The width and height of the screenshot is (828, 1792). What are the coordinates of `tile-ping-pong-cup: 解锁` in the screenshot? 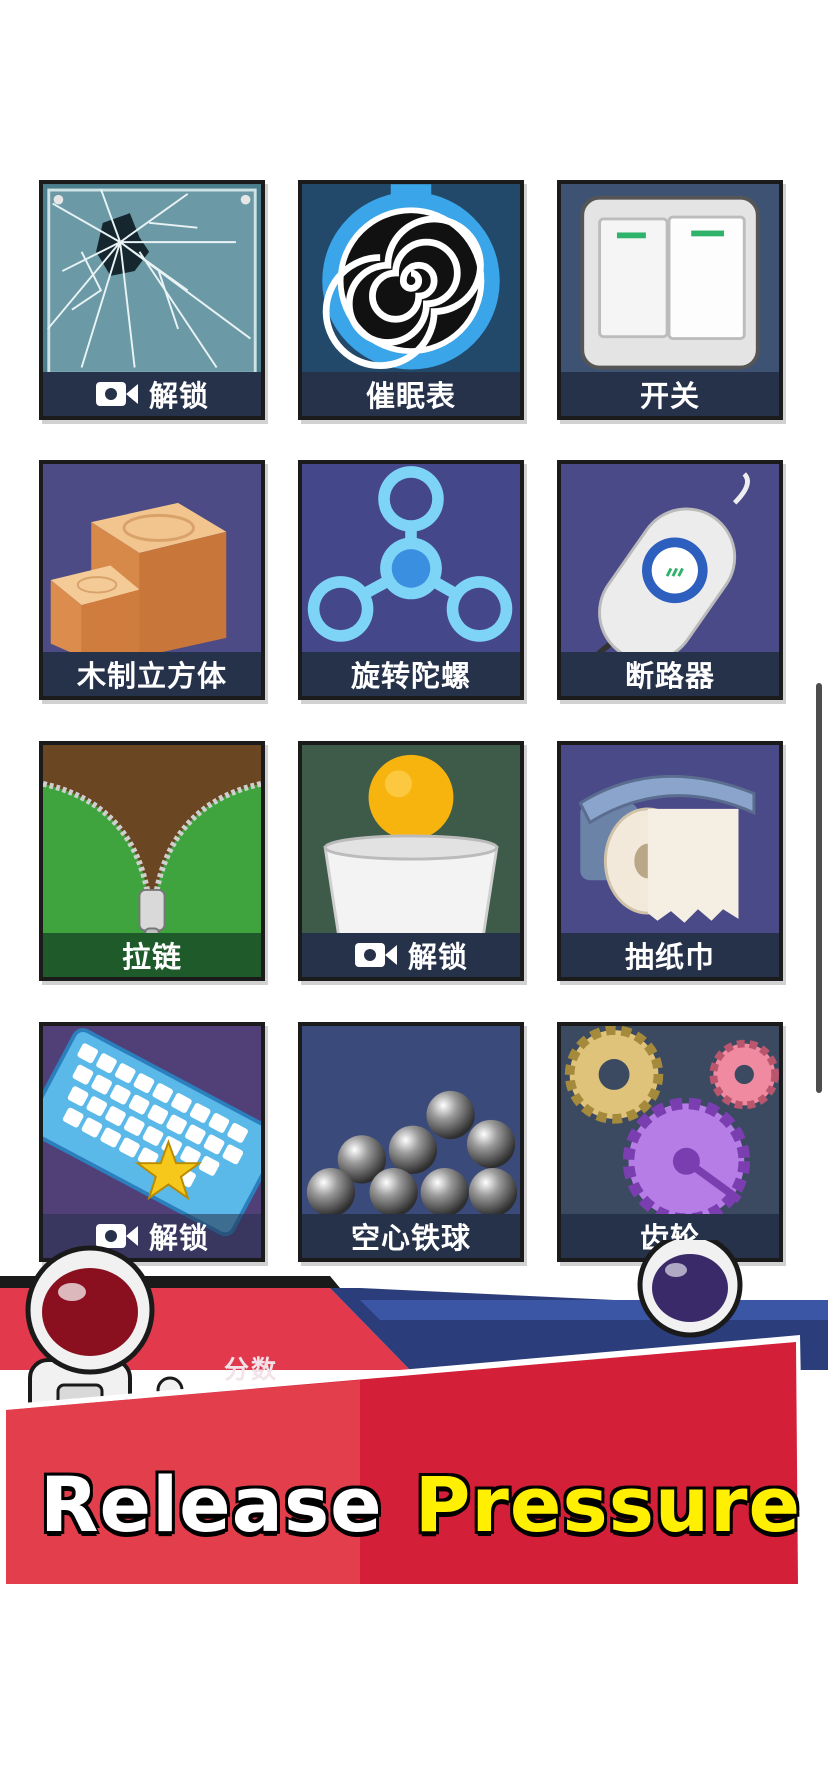 It's located at (411, 861).